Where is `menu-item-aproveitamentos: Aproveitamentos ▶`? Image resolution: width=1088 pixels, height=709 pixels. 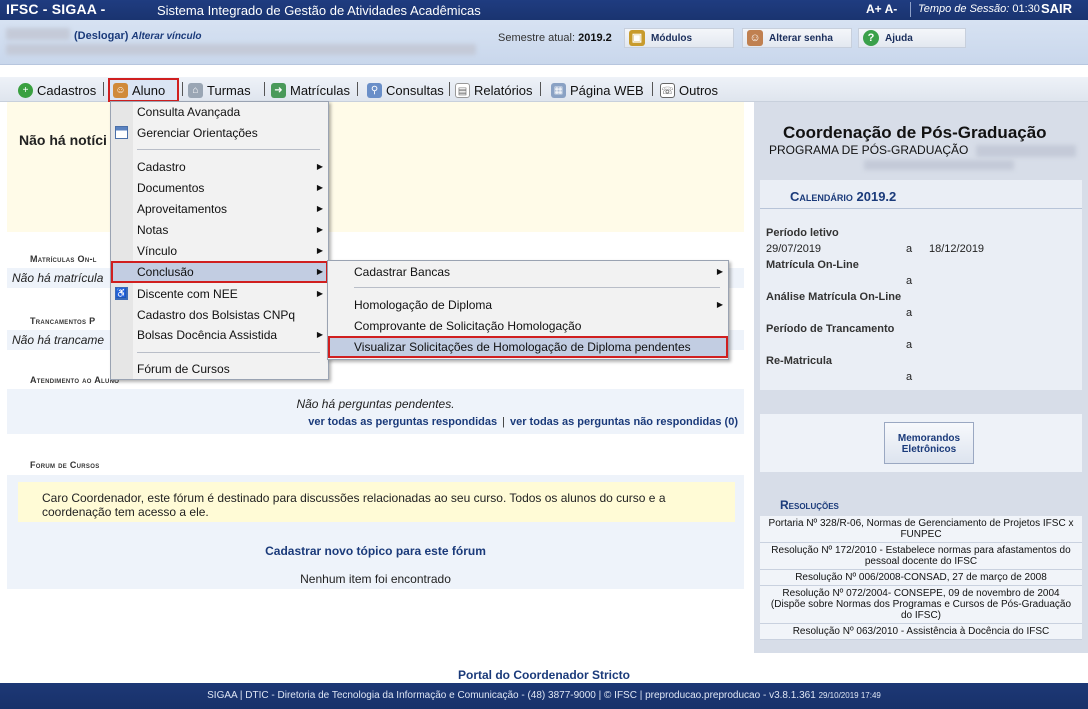 menu-item-aproveitamentos: Aproveitamentos ▶ is located at coordinates (219, 209).